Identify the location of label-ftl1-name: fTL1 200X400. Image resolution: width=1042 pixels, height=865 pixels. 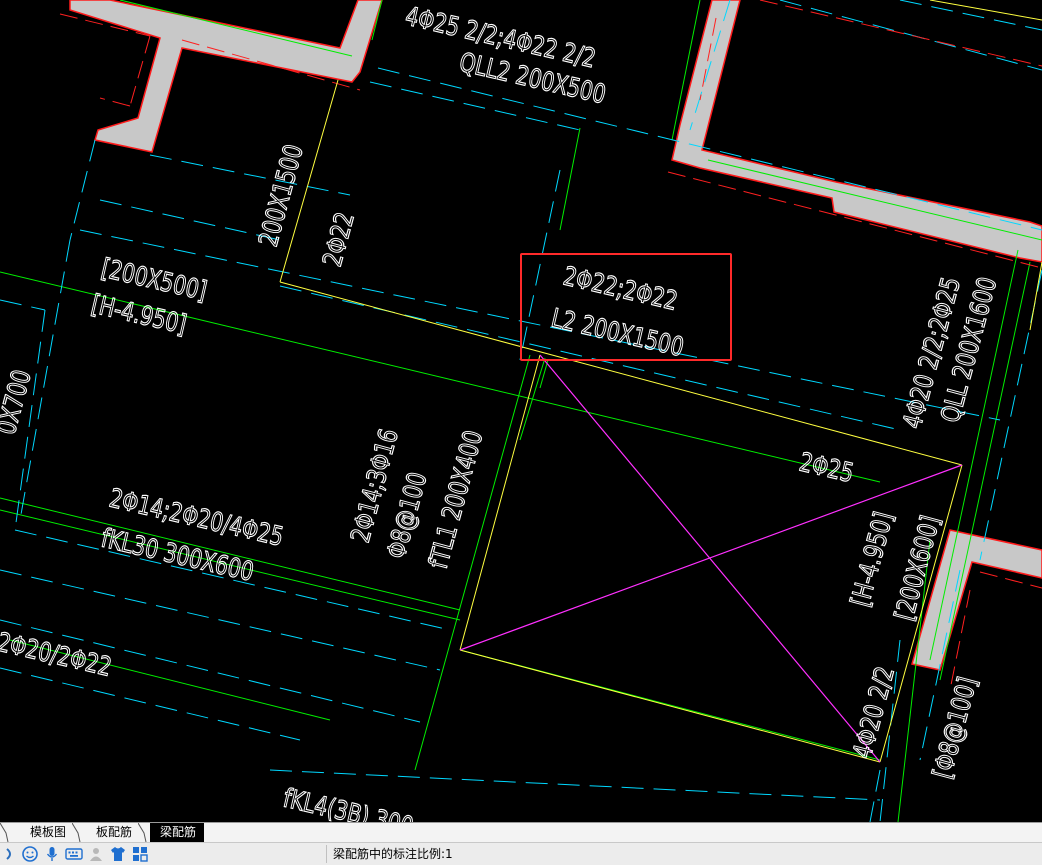
(456, 499).